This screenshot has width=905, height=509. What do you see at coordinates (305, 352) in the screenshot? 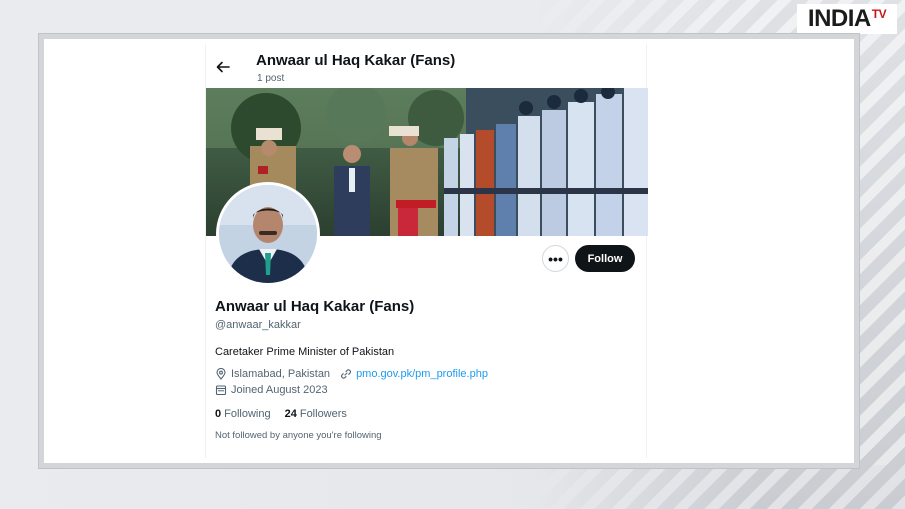
I see `profile-bio: Caretaker Prime Minister of Pakistan` at bounding box center [305, 352].